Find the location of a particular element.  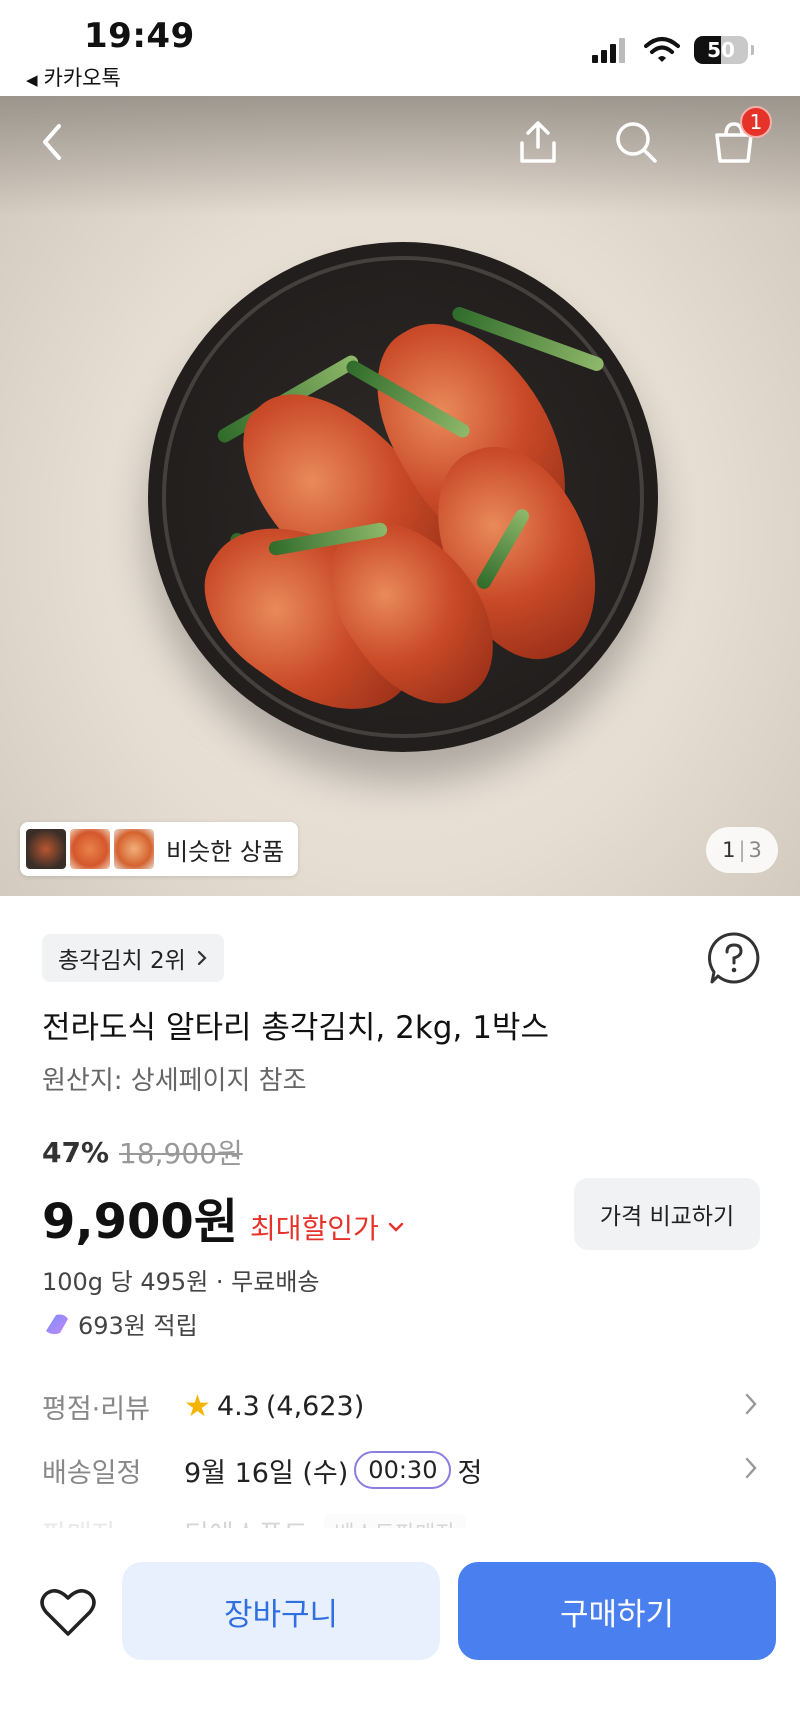

rank-label: 총각김치 2위 is located at coordinates (122, 961).